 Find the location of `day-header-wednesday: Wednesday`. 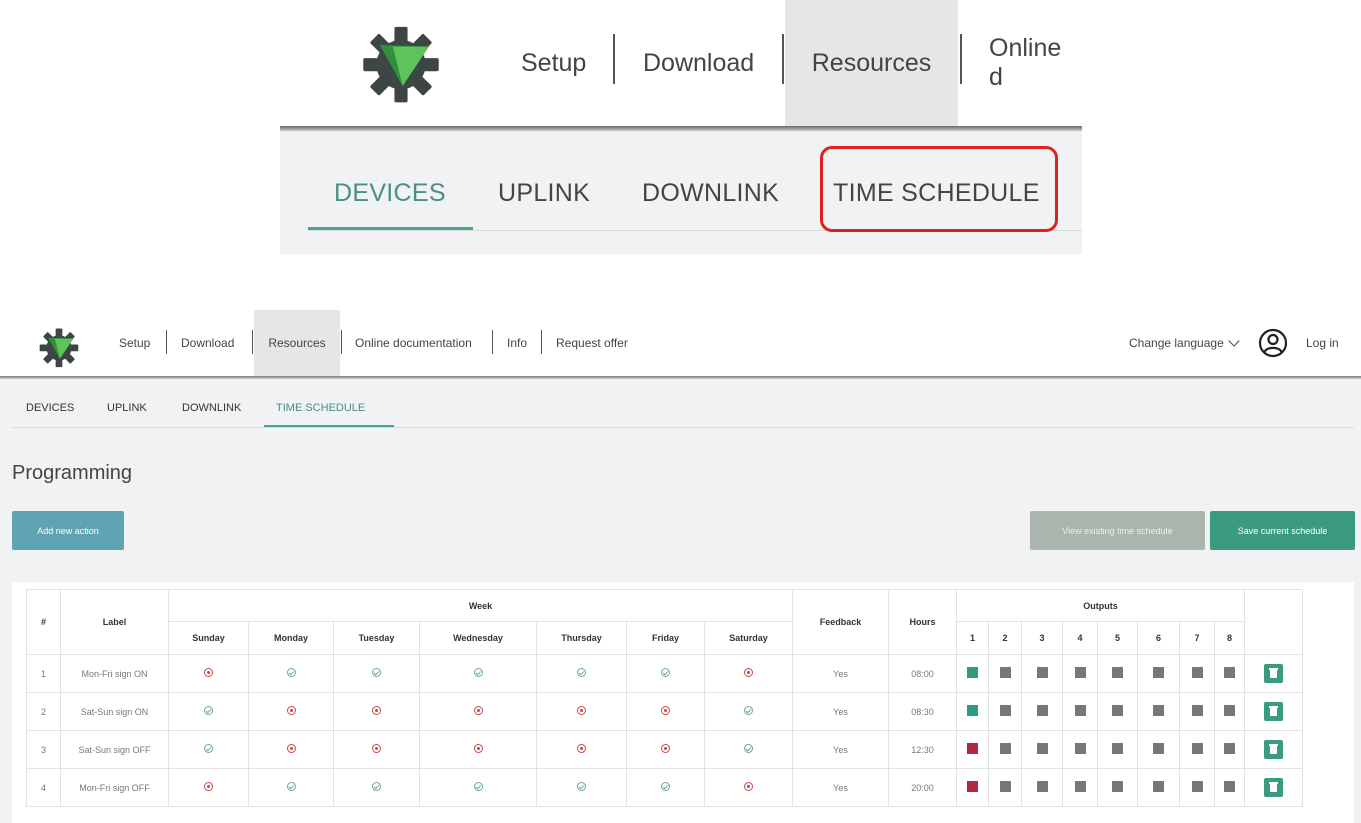

day-header-wednesday: Wednesday is located at coordinates (478, 638).